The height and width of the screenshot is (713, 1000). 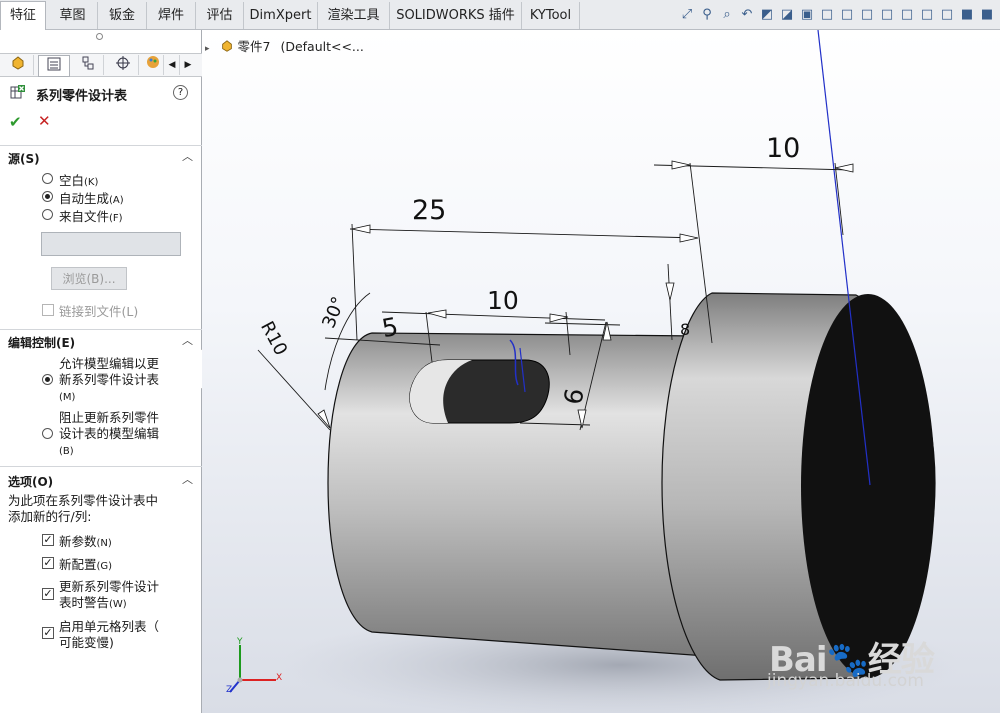 I want to click on property-manager-icon, so click(x=54, y=66).